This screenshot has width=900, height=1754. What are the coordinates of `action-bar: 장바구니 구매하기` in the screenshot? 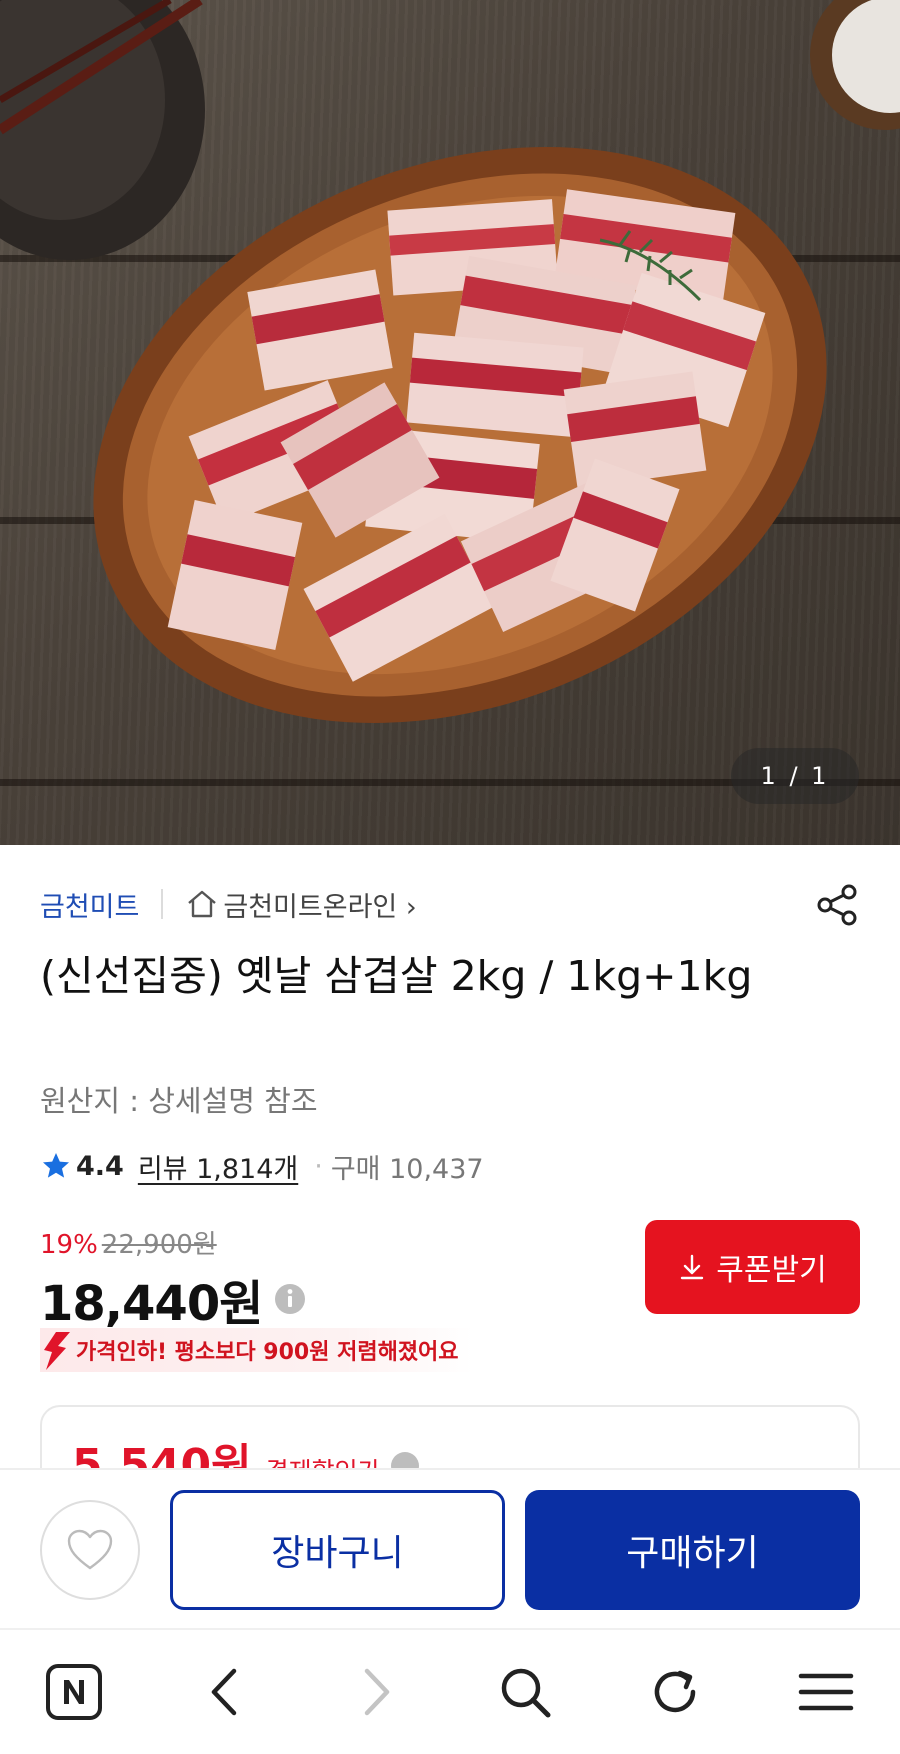 It's located at (450, 1548).